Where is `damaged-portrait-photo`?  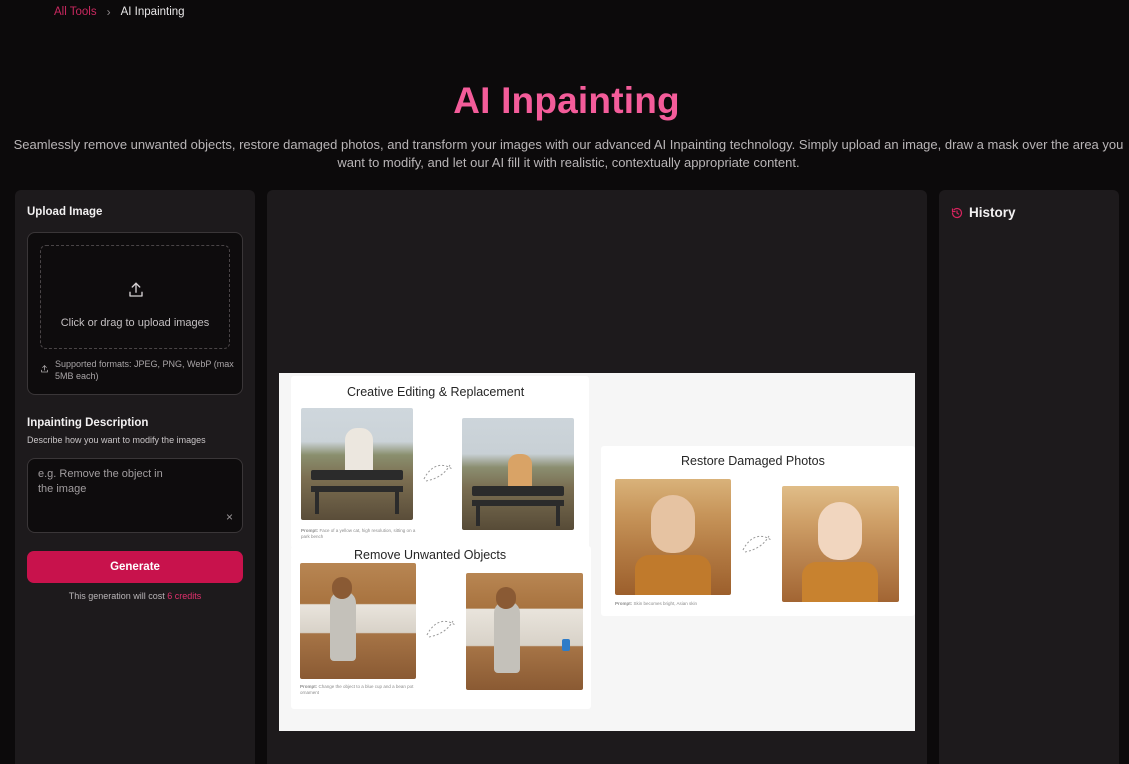
damaged-portrait-photo is located at coordinates (673, 537).